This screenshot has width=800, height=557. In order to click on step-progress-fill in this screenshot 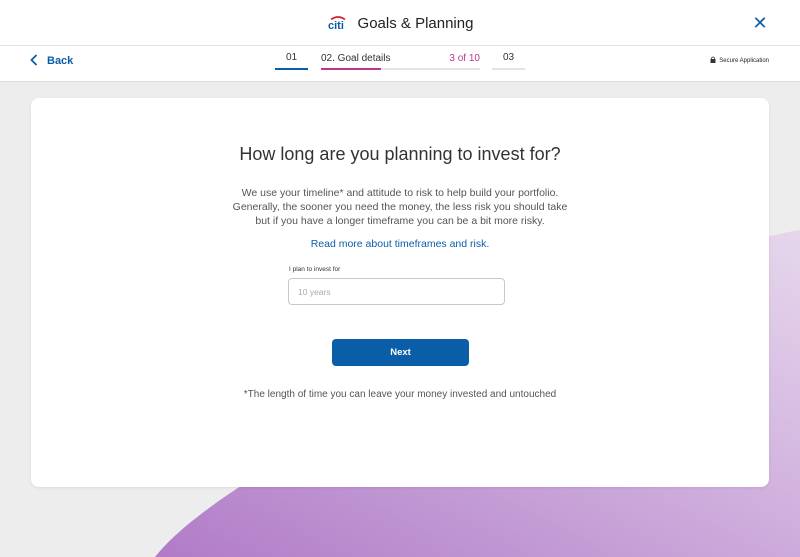, I will do `click(351, 69)`.